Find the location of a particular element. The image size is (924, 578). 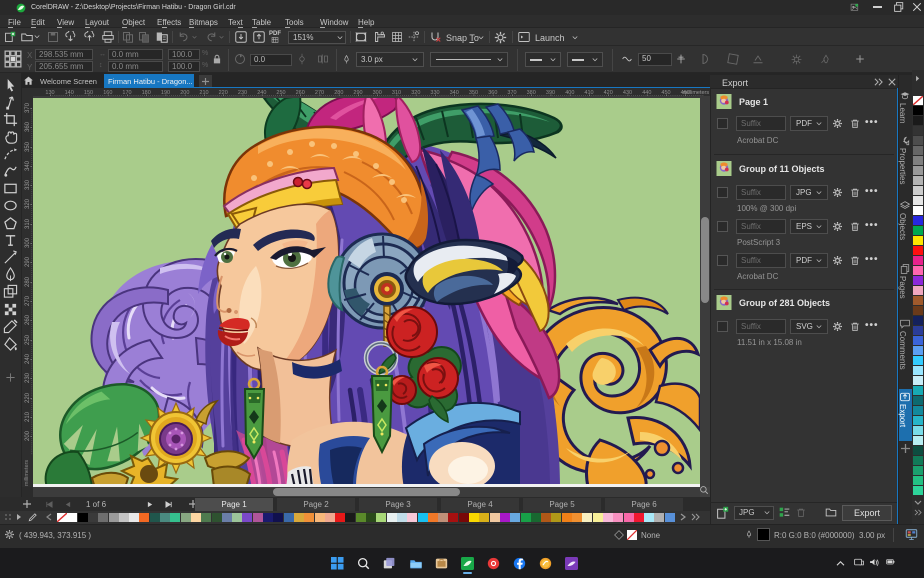

svg-text: 310 is located at coordinates (28, 223).